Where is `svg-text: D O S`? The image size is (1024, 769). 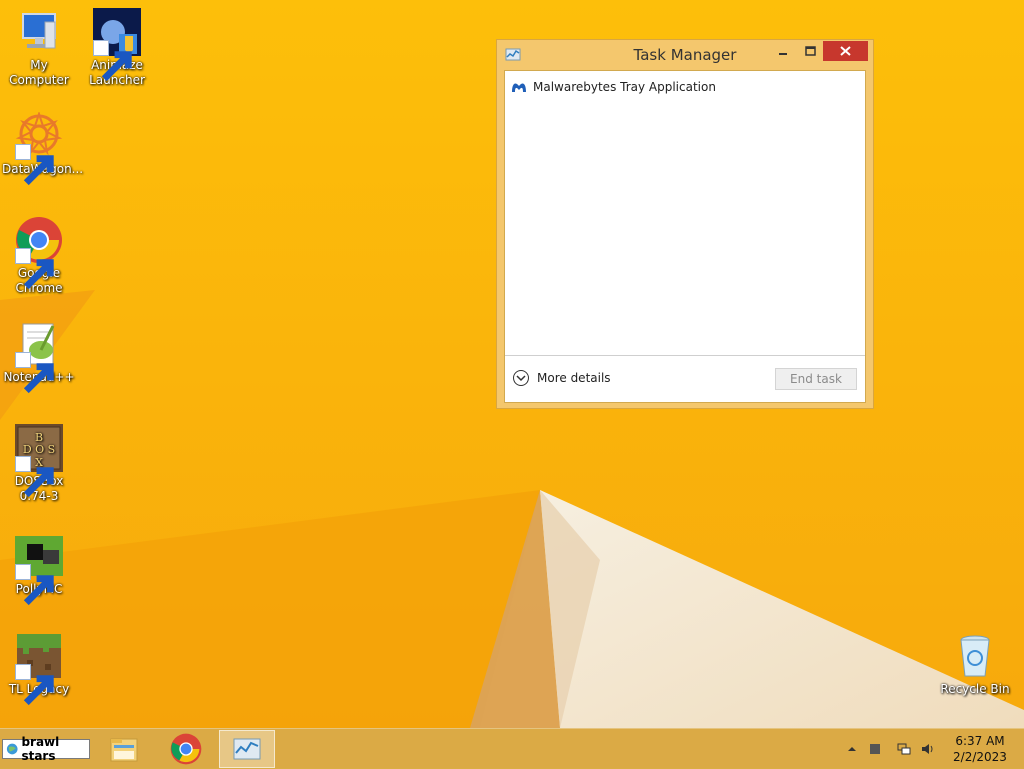
svg-text: D O S is located at coordinates (39, 449).